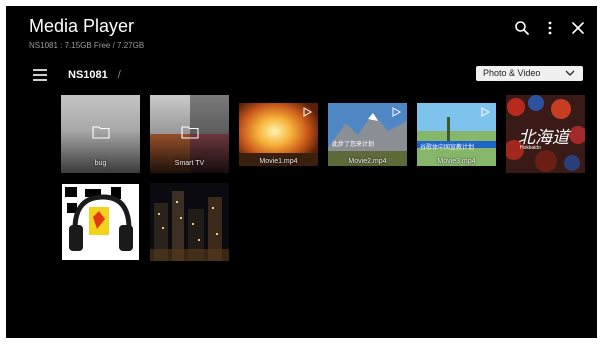 Image resolution: width=601 pixels, height=344 pixels. I want to click on headphones-thumbnail, so click(100, 222).